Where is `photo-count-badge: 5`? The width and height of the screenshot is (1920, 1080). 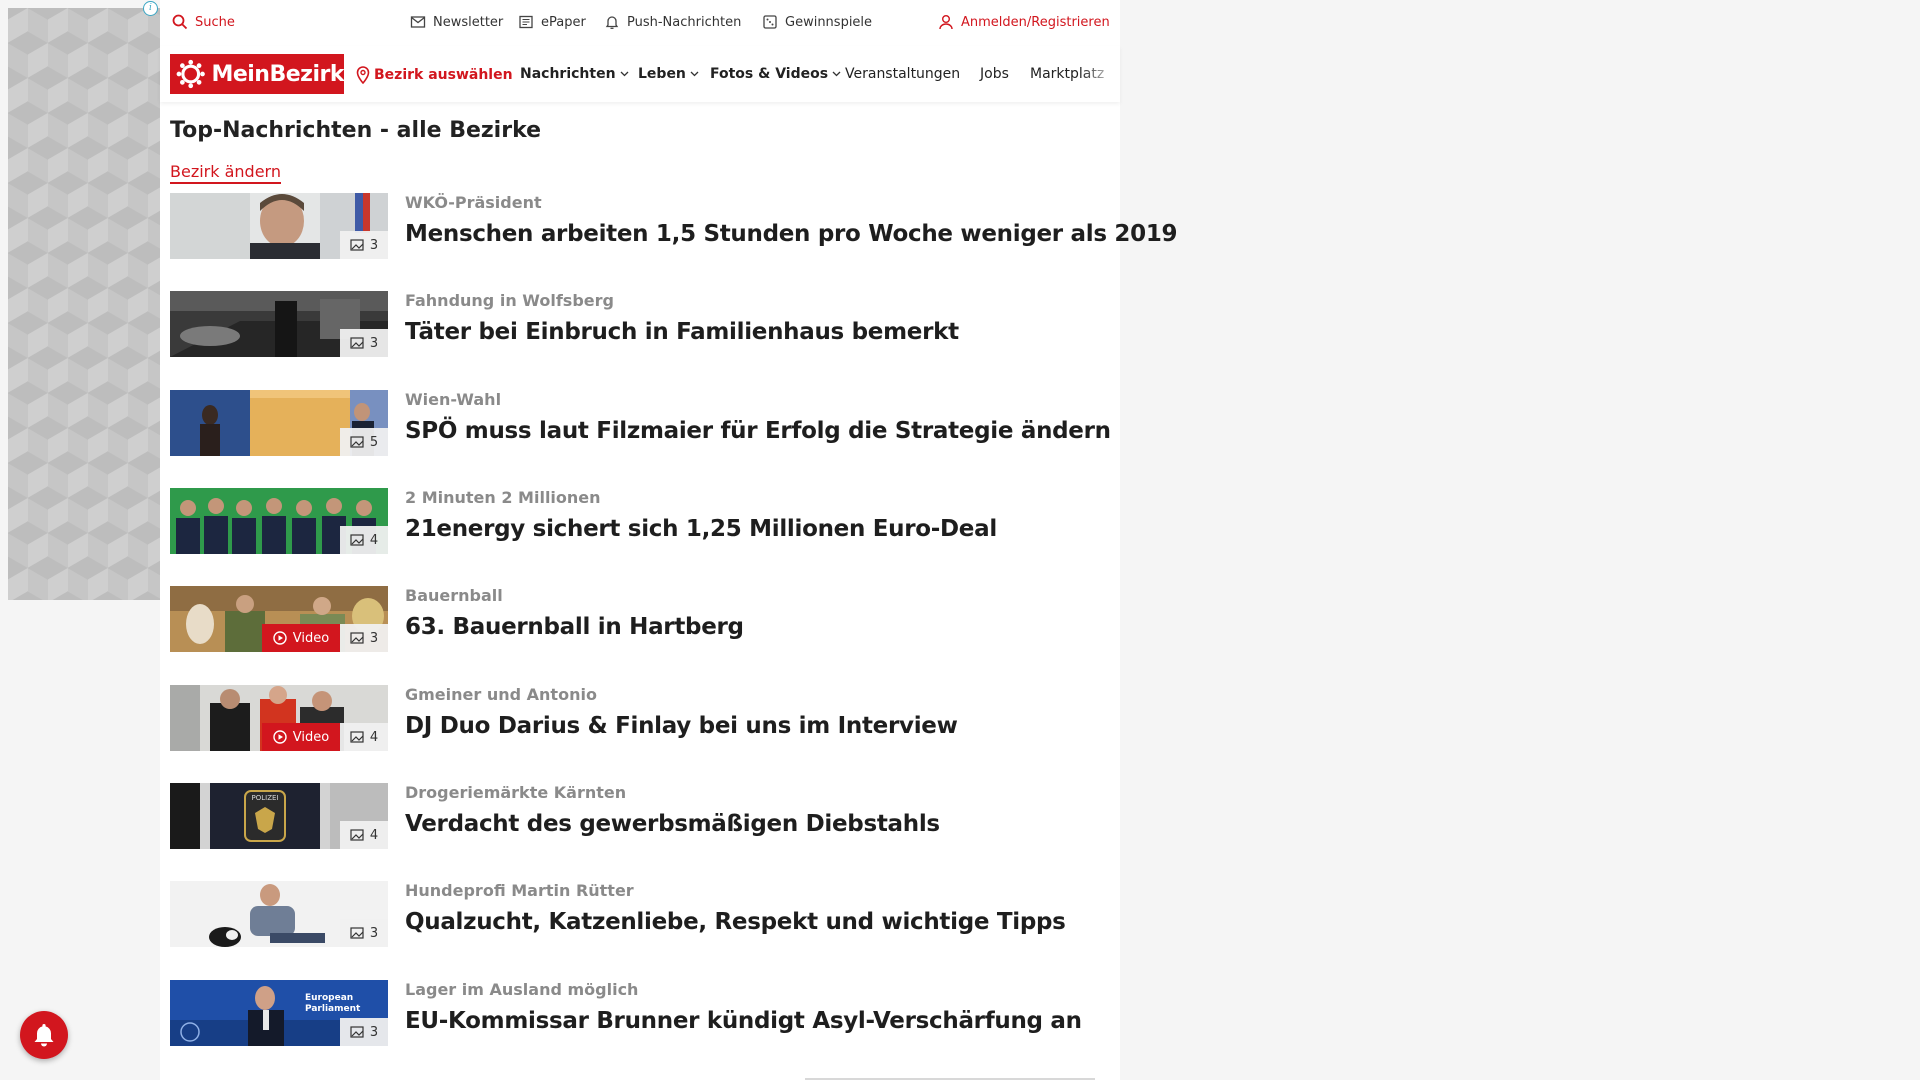
photo-count-badge: 5 is located at coordinates (364, 442).